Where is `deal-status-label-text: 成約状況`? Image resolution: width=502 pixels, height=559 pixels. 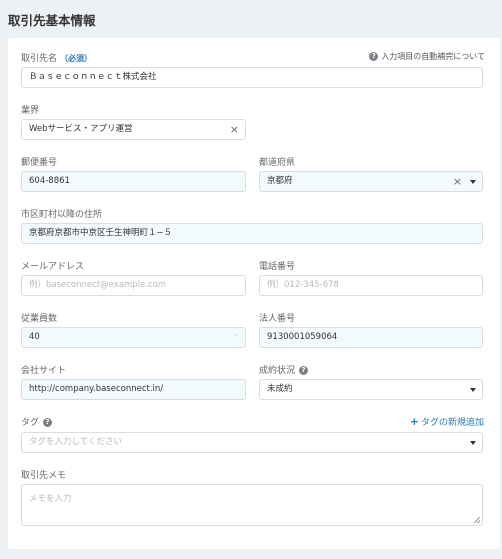 deal-status-label-text: 成約状況 is located at coordinates (277, 371).